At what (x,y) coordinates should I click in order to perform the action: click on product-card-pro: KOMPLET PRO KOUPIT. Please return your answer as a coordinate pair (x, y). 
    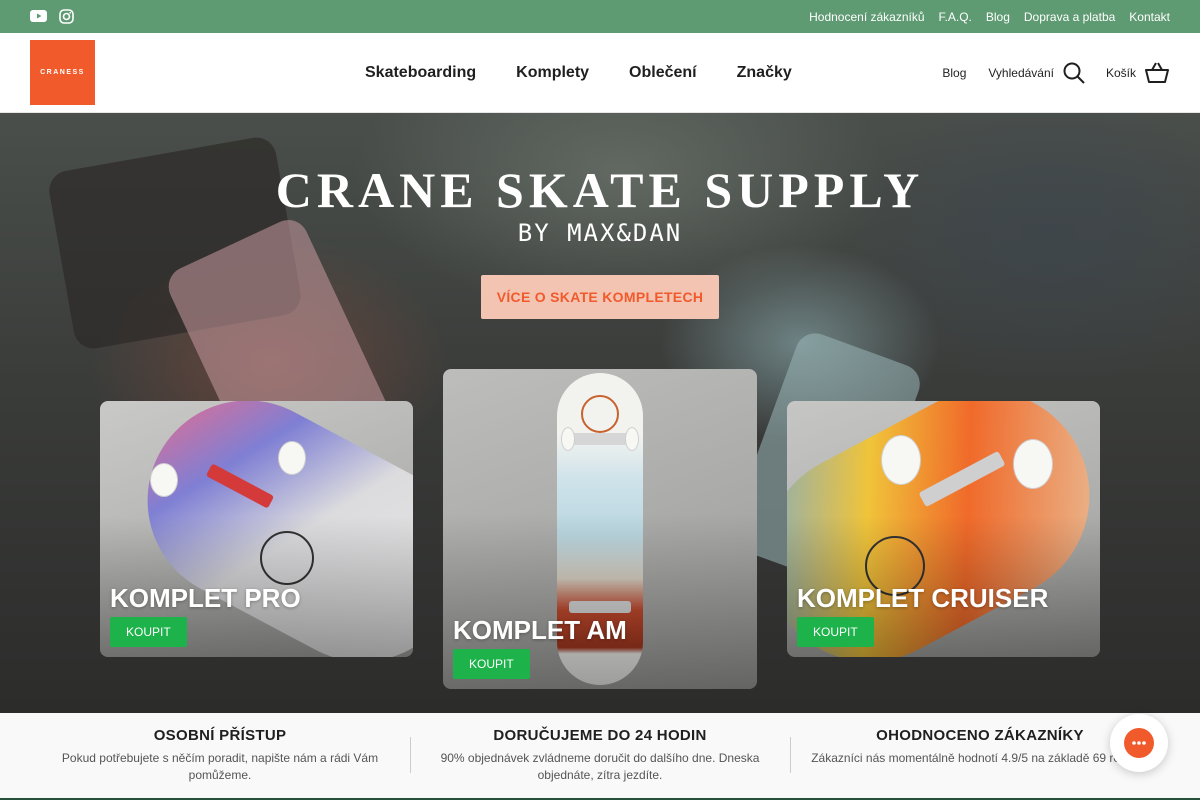
    Looking at the image, I should click on (256, 529).